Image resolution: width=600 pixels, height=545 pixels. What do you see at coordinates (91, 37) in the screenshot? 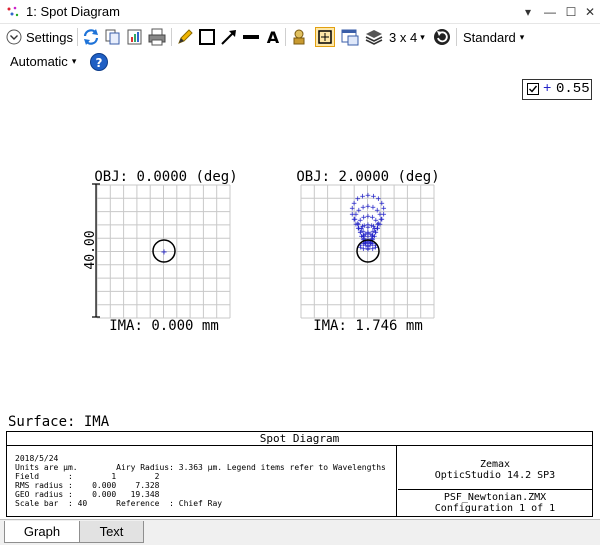
I see `refresh-icon` at bounding box center [91, 37].